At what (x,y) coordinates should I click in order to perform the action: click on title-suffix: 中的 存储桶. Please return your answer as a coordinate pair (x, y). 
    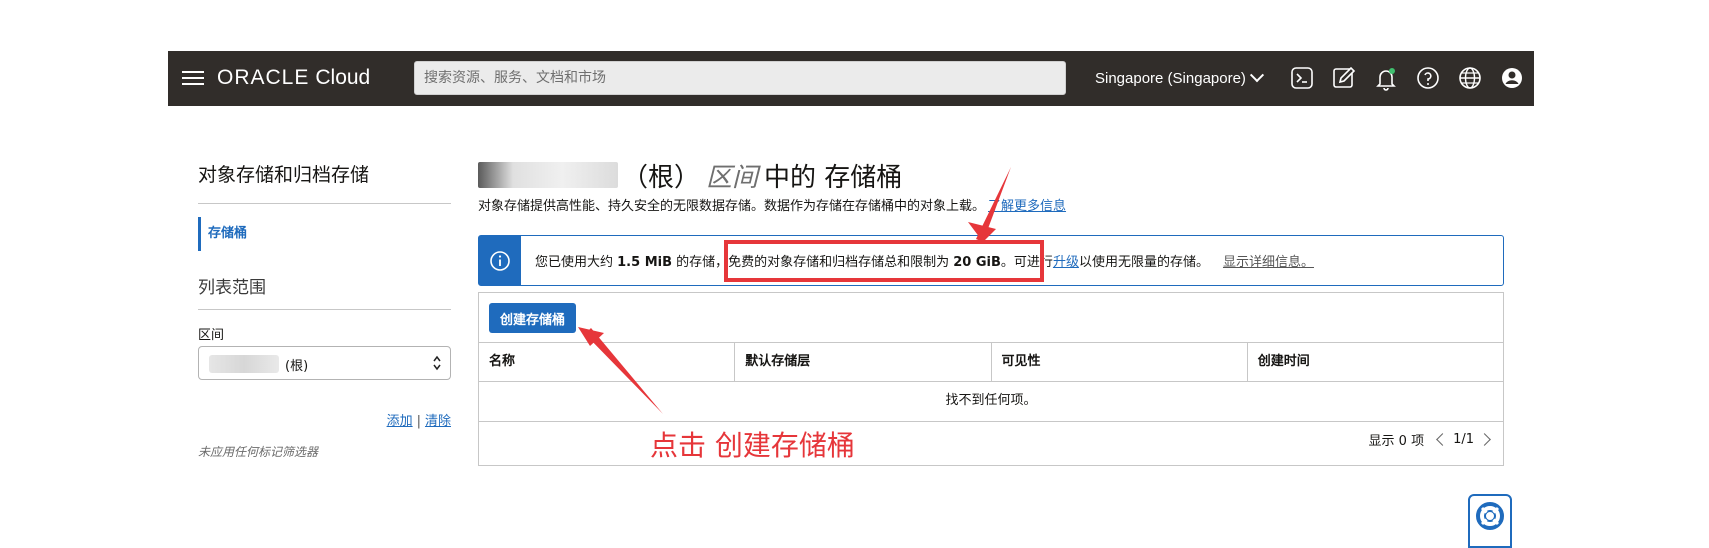
    Looking at the image, I should click on (833, 177).